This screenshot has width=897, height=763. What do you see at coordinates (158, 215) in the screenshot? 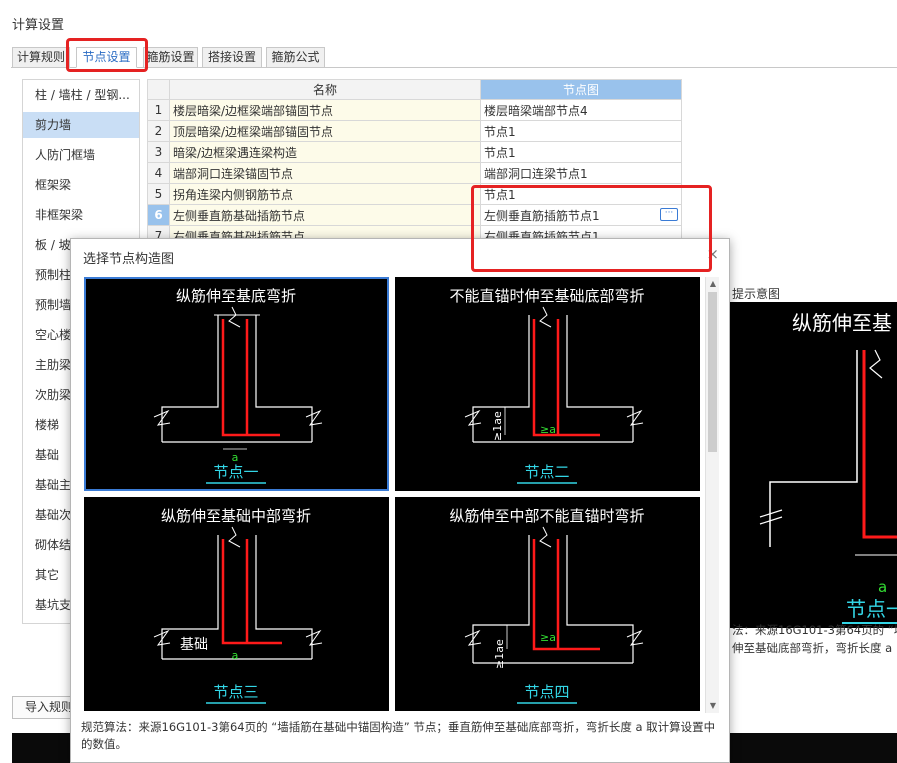
I see `row-number: 6` at bounding box center [158, 215].